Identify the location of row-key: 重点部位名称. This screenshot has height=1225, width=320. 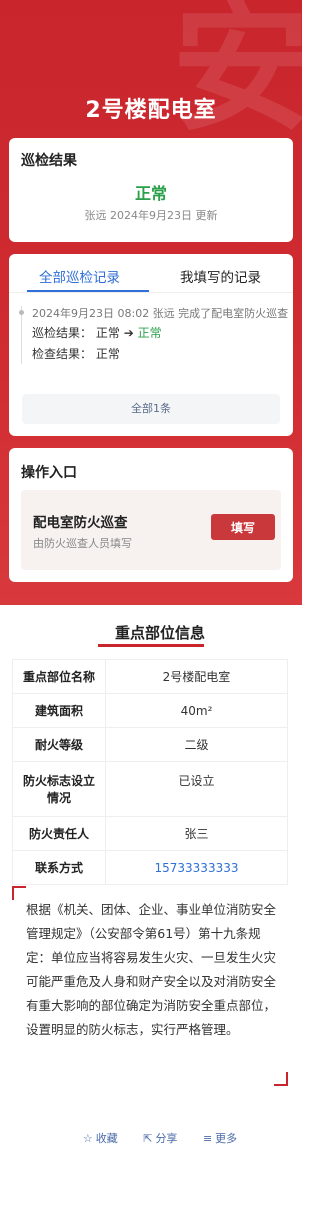
(59, 676).